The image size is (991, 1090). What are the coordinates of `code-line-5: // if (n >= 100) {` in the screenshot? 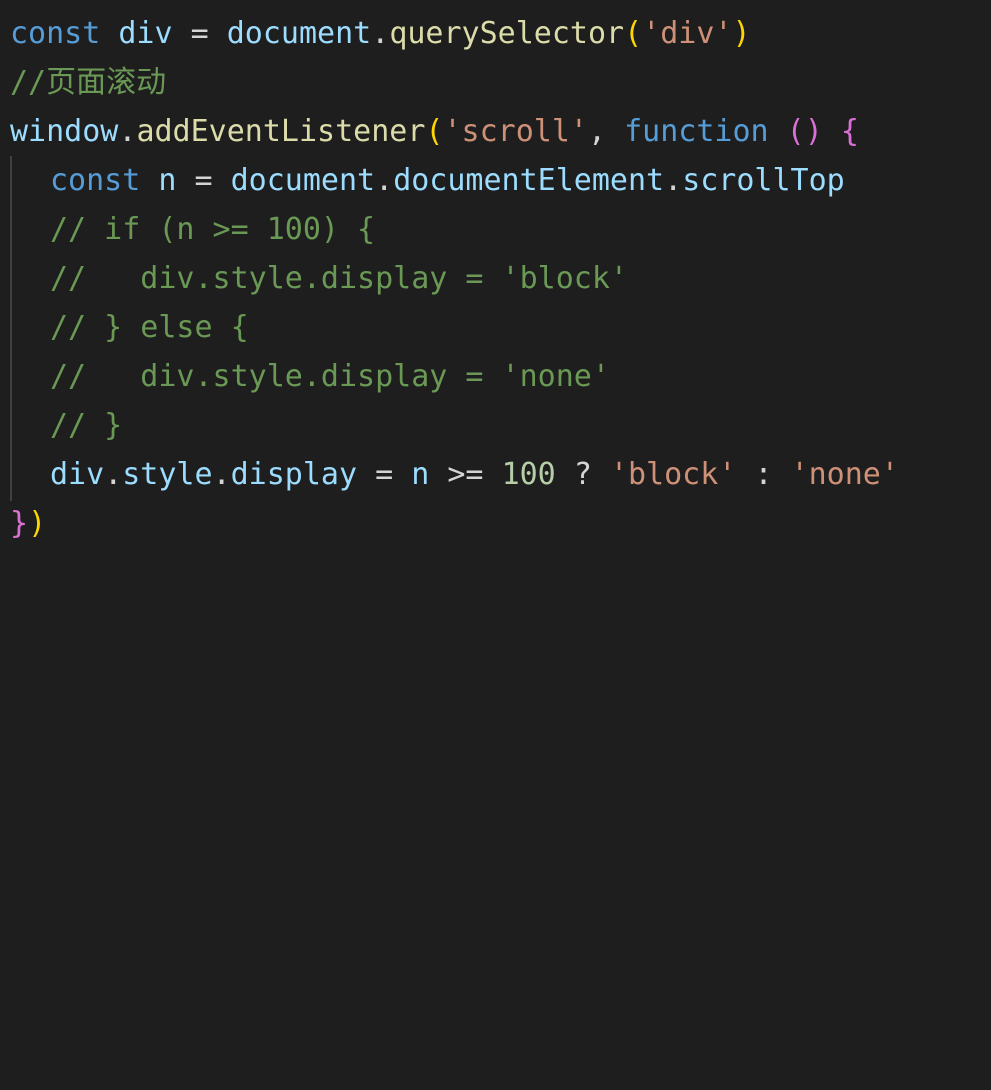 It's located at (212, 229).